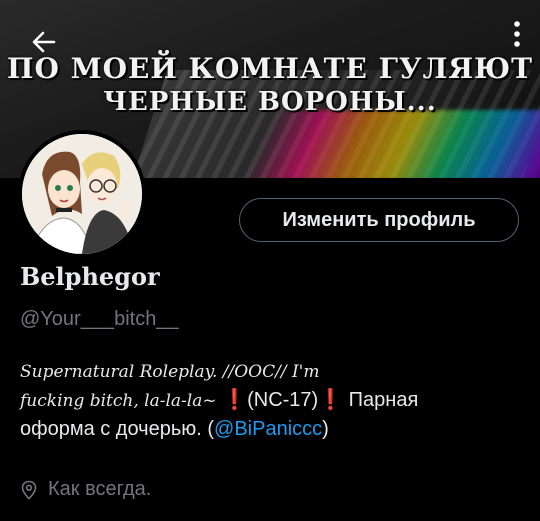  Describe the element at coordinates (90, 276) in the screenshot. I see `display-name: Belphegor` at that location.